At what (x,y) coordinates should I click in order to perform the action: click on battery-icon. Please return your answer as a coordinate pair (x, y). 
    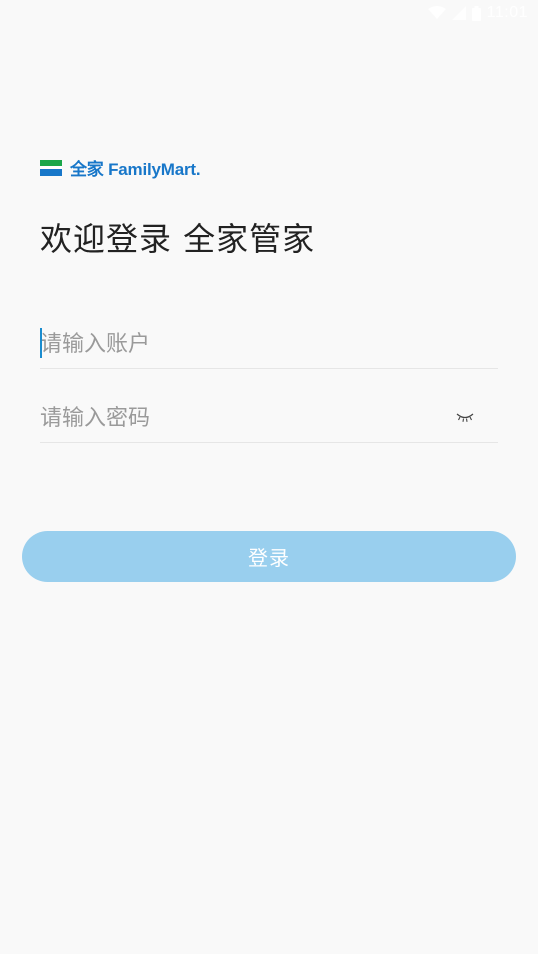
    Looking at the image, I should click on (476, 13).